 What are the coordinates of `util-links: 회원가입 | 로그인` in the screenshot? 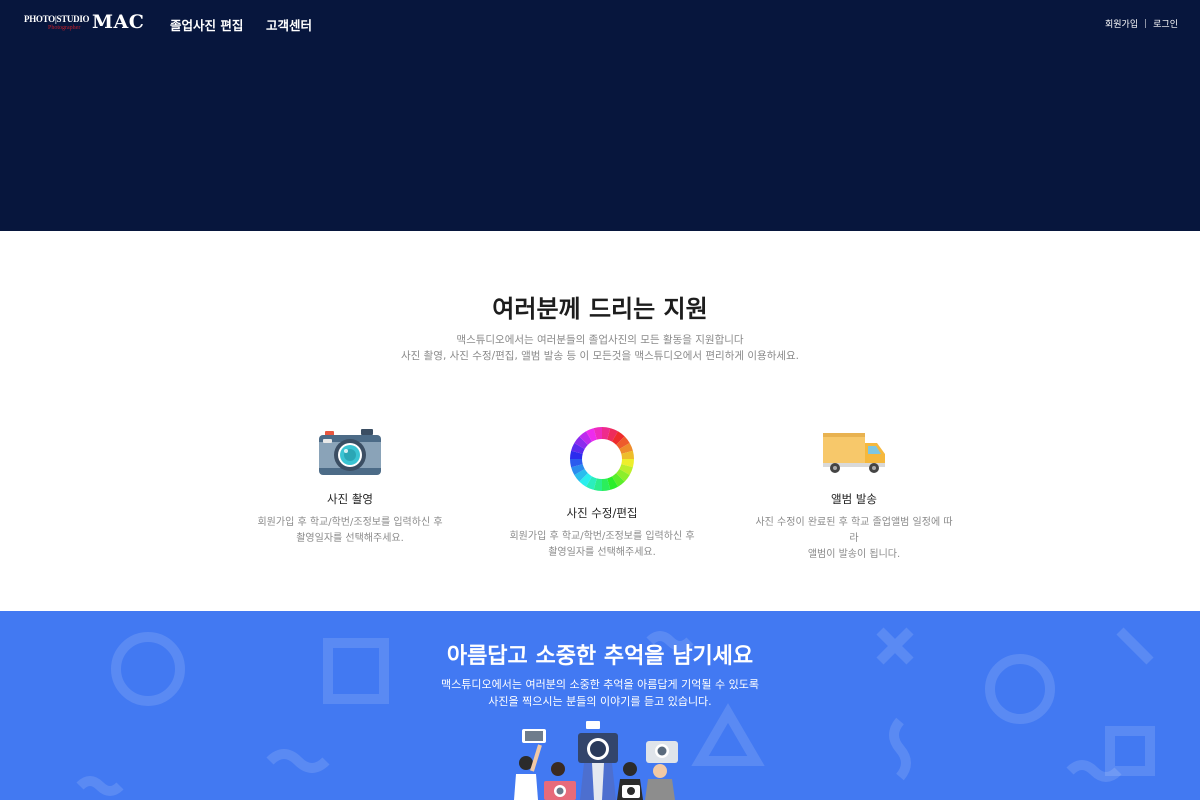 It's located at (1141, 24).